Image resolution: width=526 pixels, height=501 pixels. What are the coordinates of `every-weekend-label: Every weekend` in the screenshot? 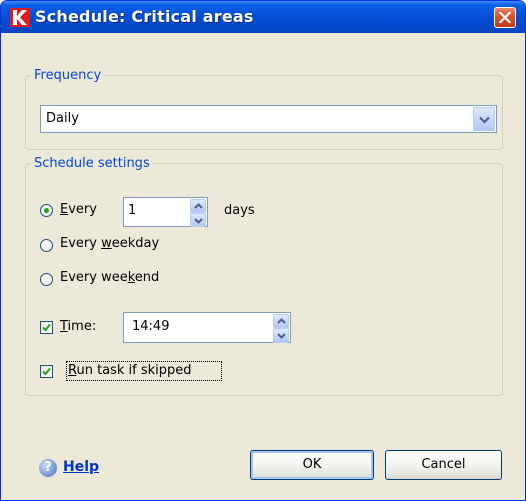 It's located at (109, 277).